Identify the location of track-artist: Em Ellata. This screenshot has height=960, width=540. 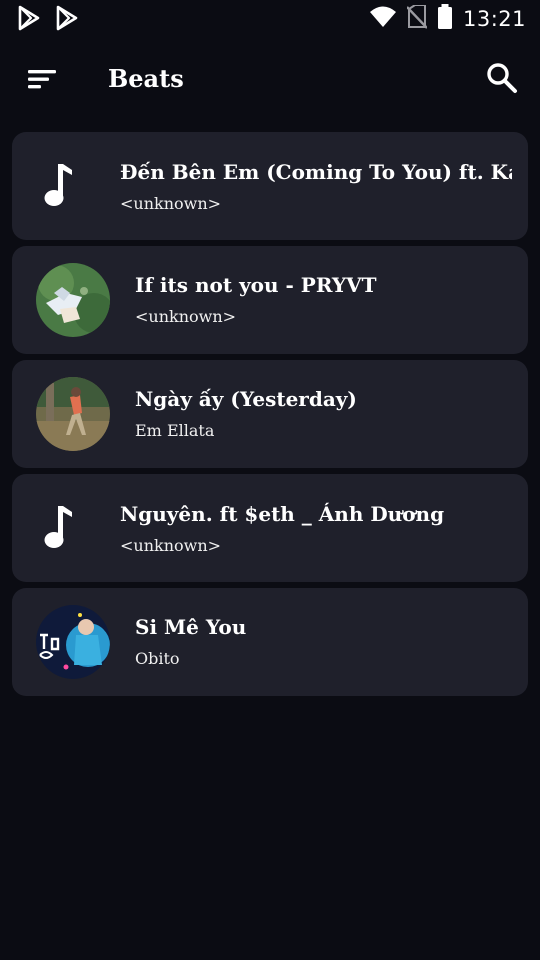
(175, 430).